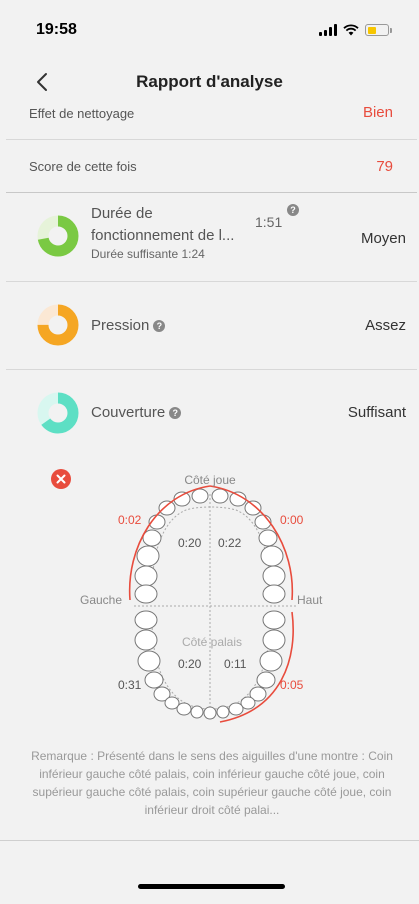 This screenshot has width=419, height=904. Describe the element at coordinates (377, 112) in the screenshot. I see `cleaning-effect-value: Bien` at that location.